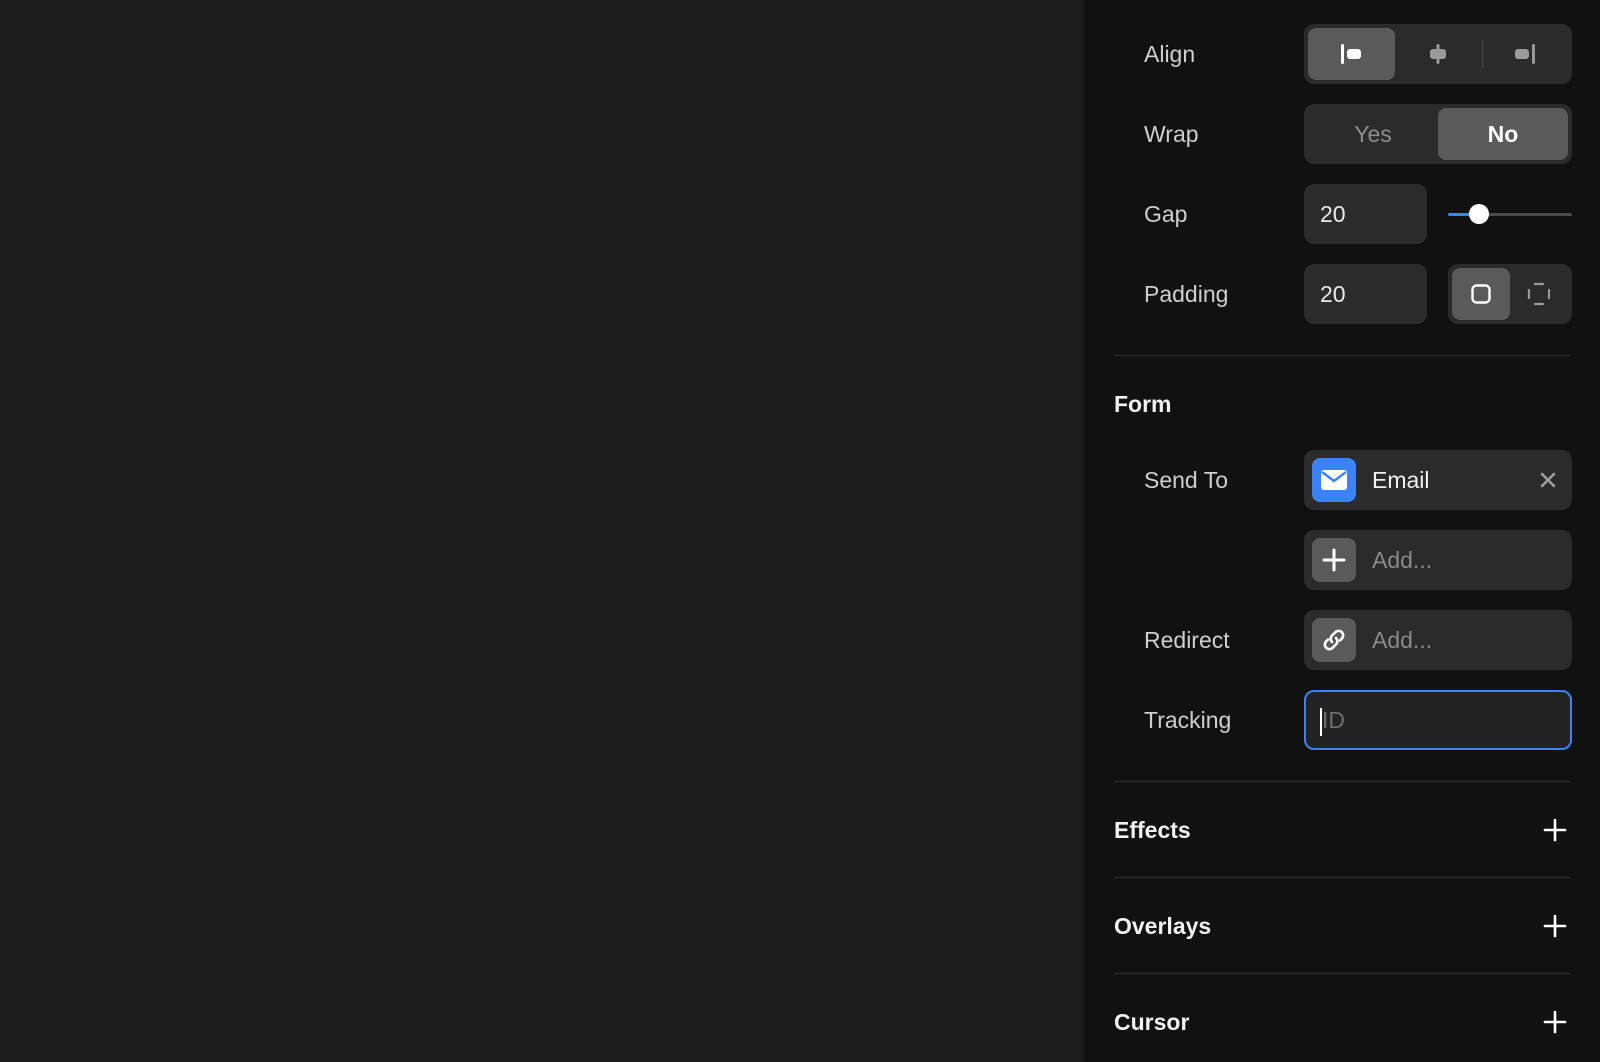 The image size is (1600, 1062). I want to click on send-to-row: Send To Email, so click(1342, 480).